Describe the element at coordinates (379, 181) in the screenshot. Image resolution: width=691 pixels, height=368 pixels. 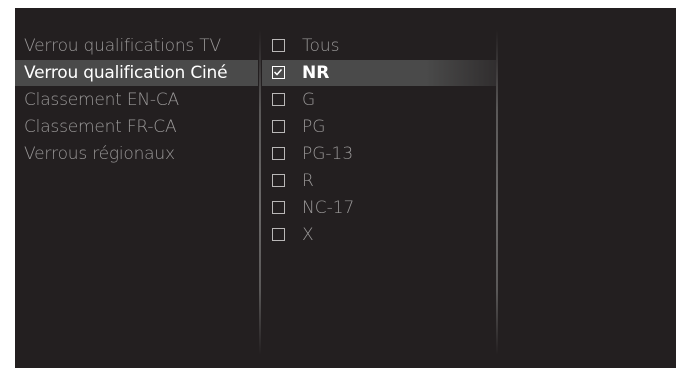
I see `rating-option-r: R` at that location.